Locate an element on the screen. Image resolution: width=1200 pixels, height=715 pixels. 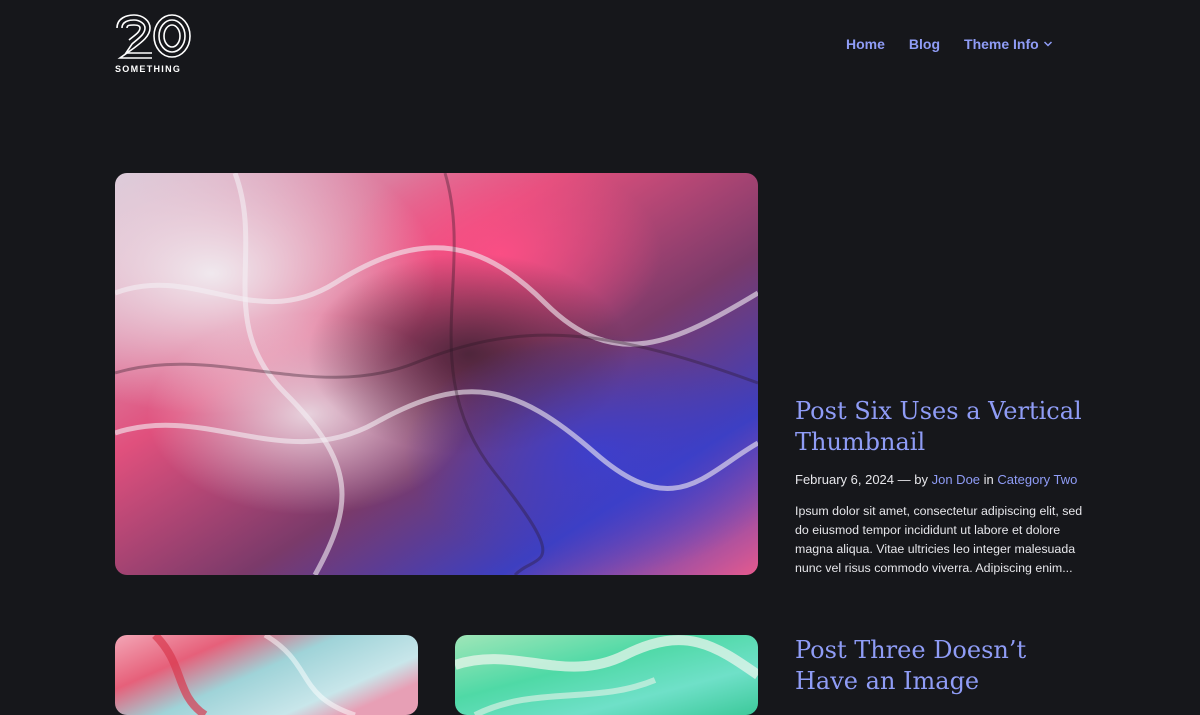
nav-item-theme-info: Theme Info is located at coordinates (1008, 44).